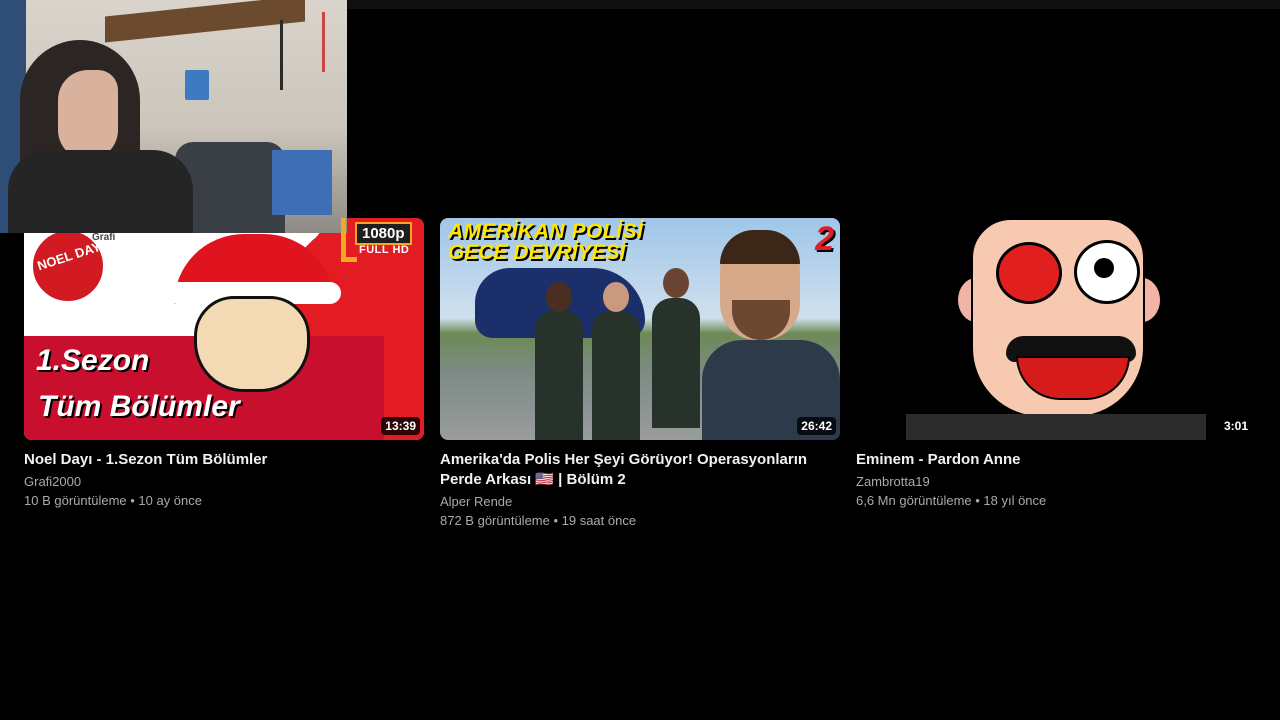  I want to click on duration-badge: 26:42, so click(816, 426).